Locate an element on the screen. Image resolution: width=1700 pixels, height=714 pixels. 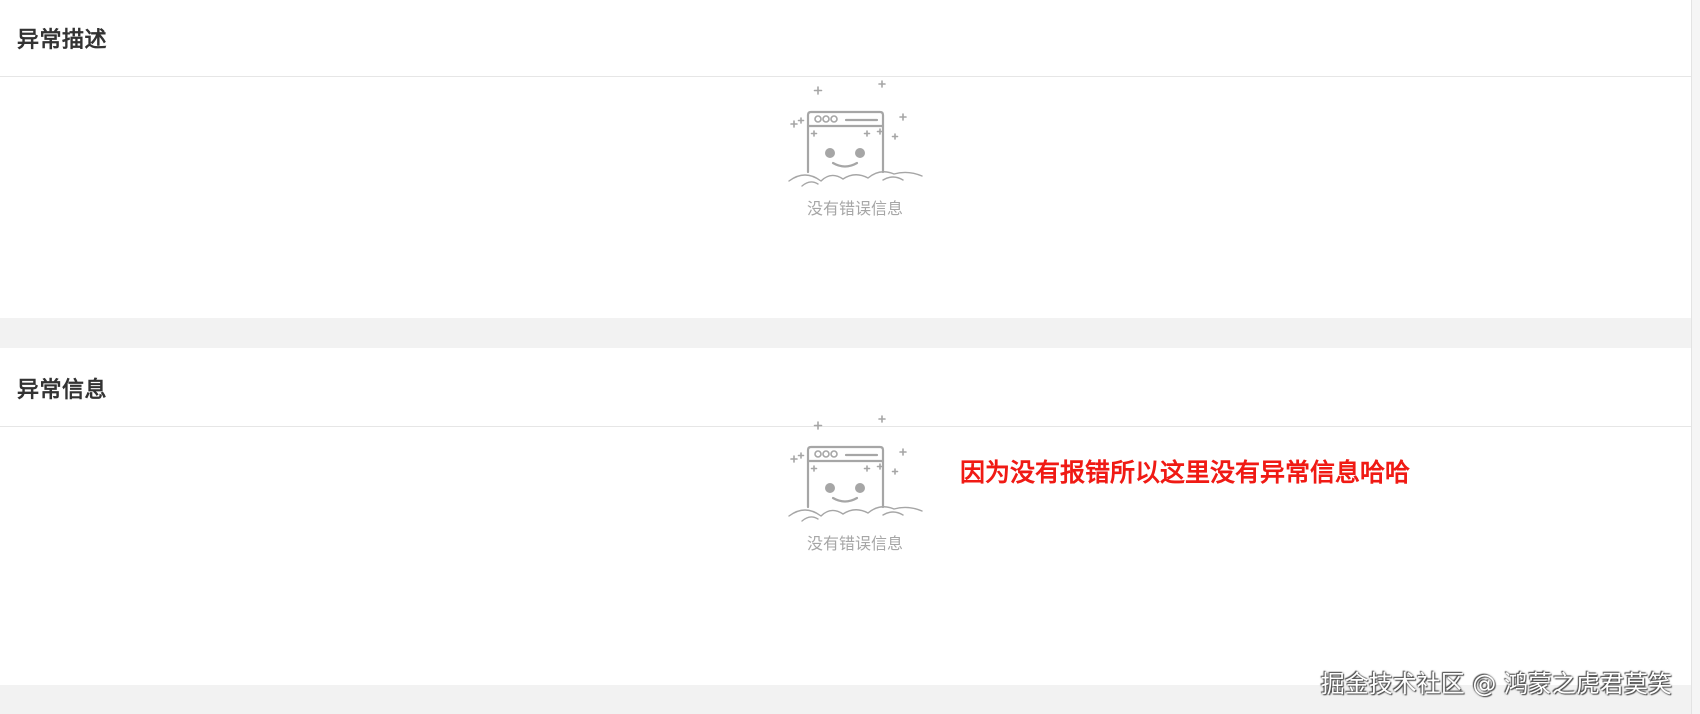
panel-header: 异常描述 is located at coordinates (846, 38).